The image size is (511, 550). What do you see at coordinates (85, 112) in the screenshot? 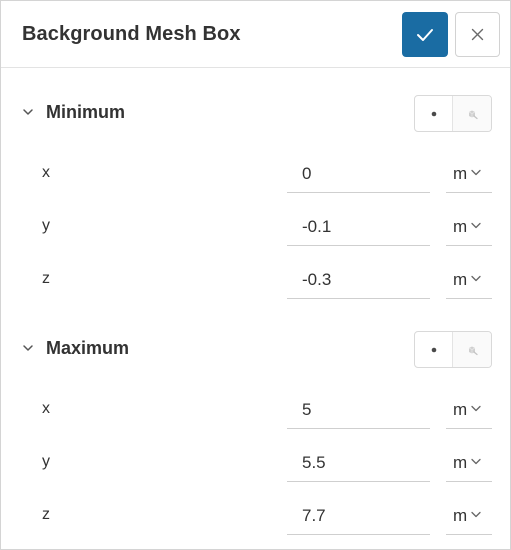
I see `section-minimum-label: Minimum` at bounding box center [85, 112].